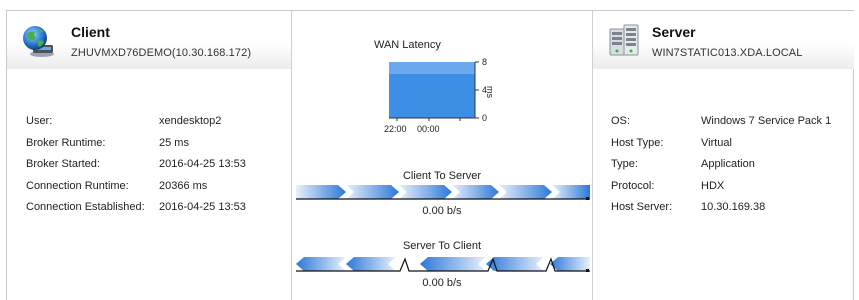 This screenshot has width=859, height=300. I want to click on wan-latency-chart: 8 4 0 ms 22:00 00:00, so click(439, 95).